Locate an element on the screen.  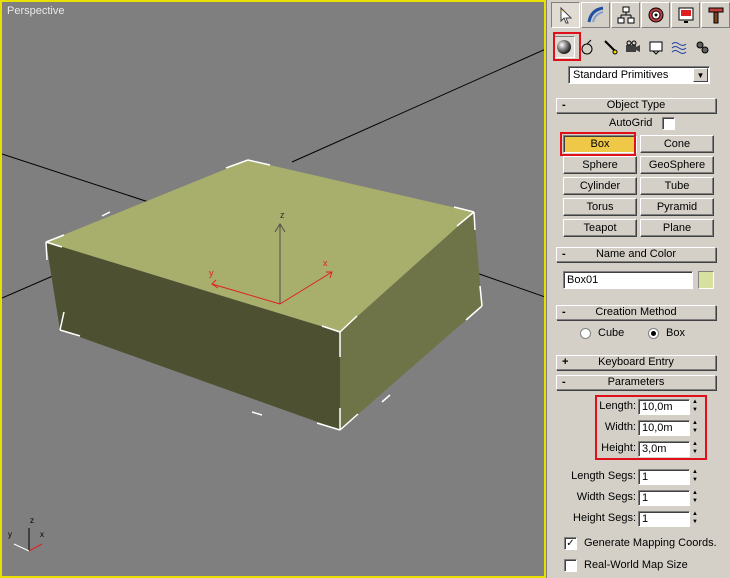
length-segs-input: 1 is located at coordinates (664, 477).